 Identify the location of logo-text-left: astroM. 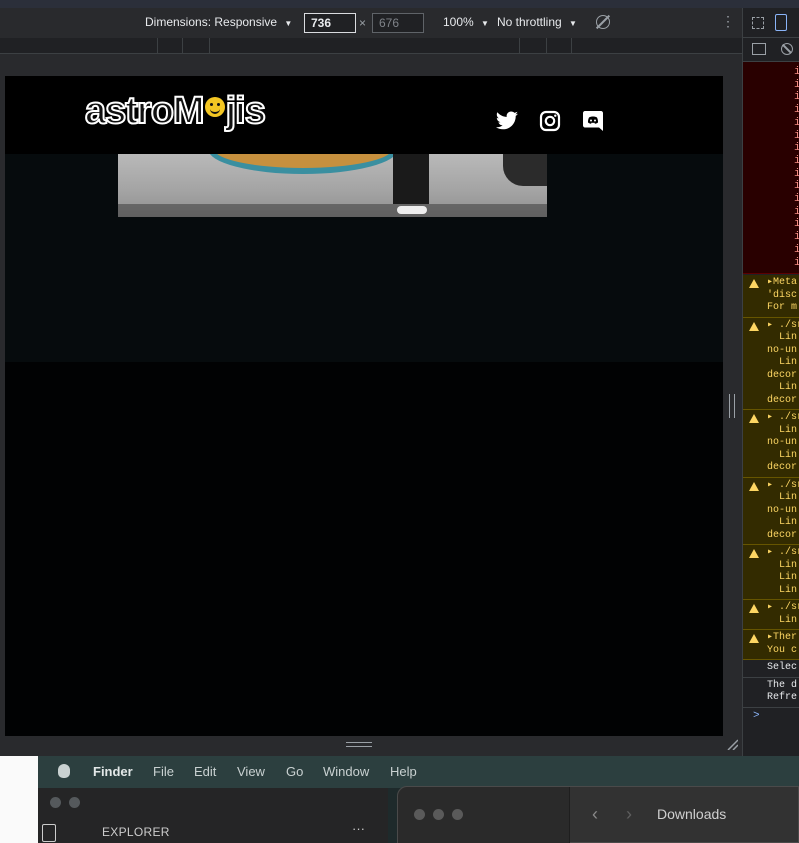
(145, 111).